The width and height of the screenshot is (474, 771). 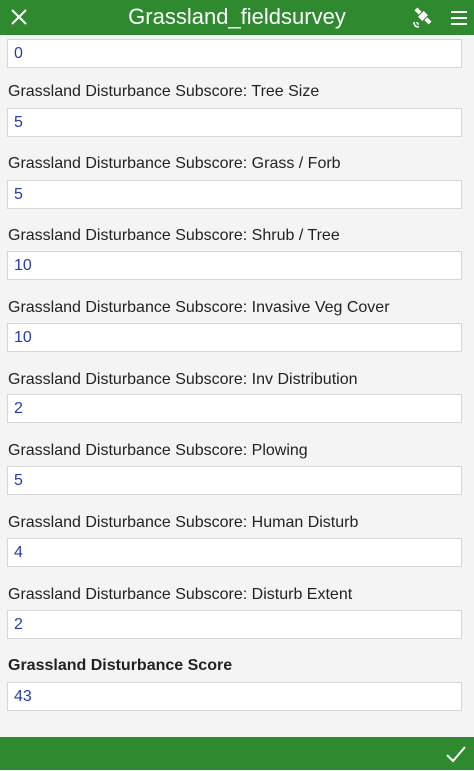 What do you see at coordinates (234, 552) in the screenshot?
I see `field-value-input: 4` at bounding box center [234, 552].